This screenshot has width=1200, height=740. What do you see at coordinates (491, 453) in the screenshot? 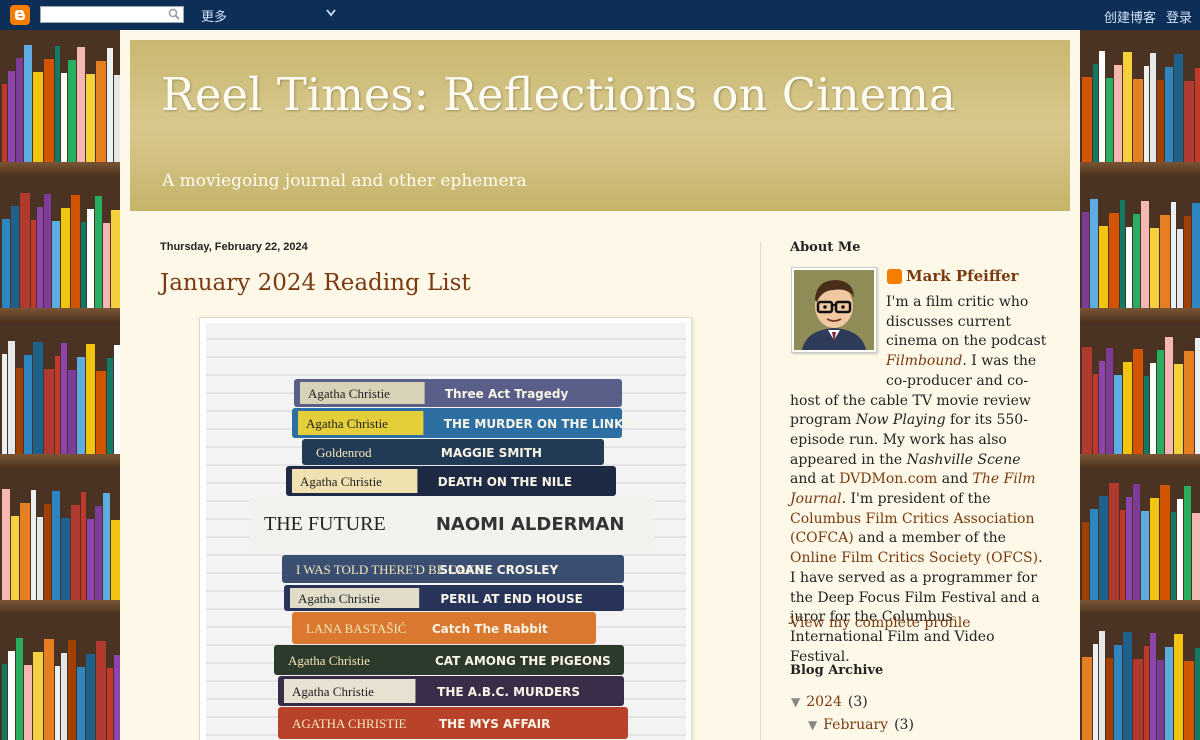
I see `svg-text: MAGGIE SMITH` at bounding box center [491, 453].